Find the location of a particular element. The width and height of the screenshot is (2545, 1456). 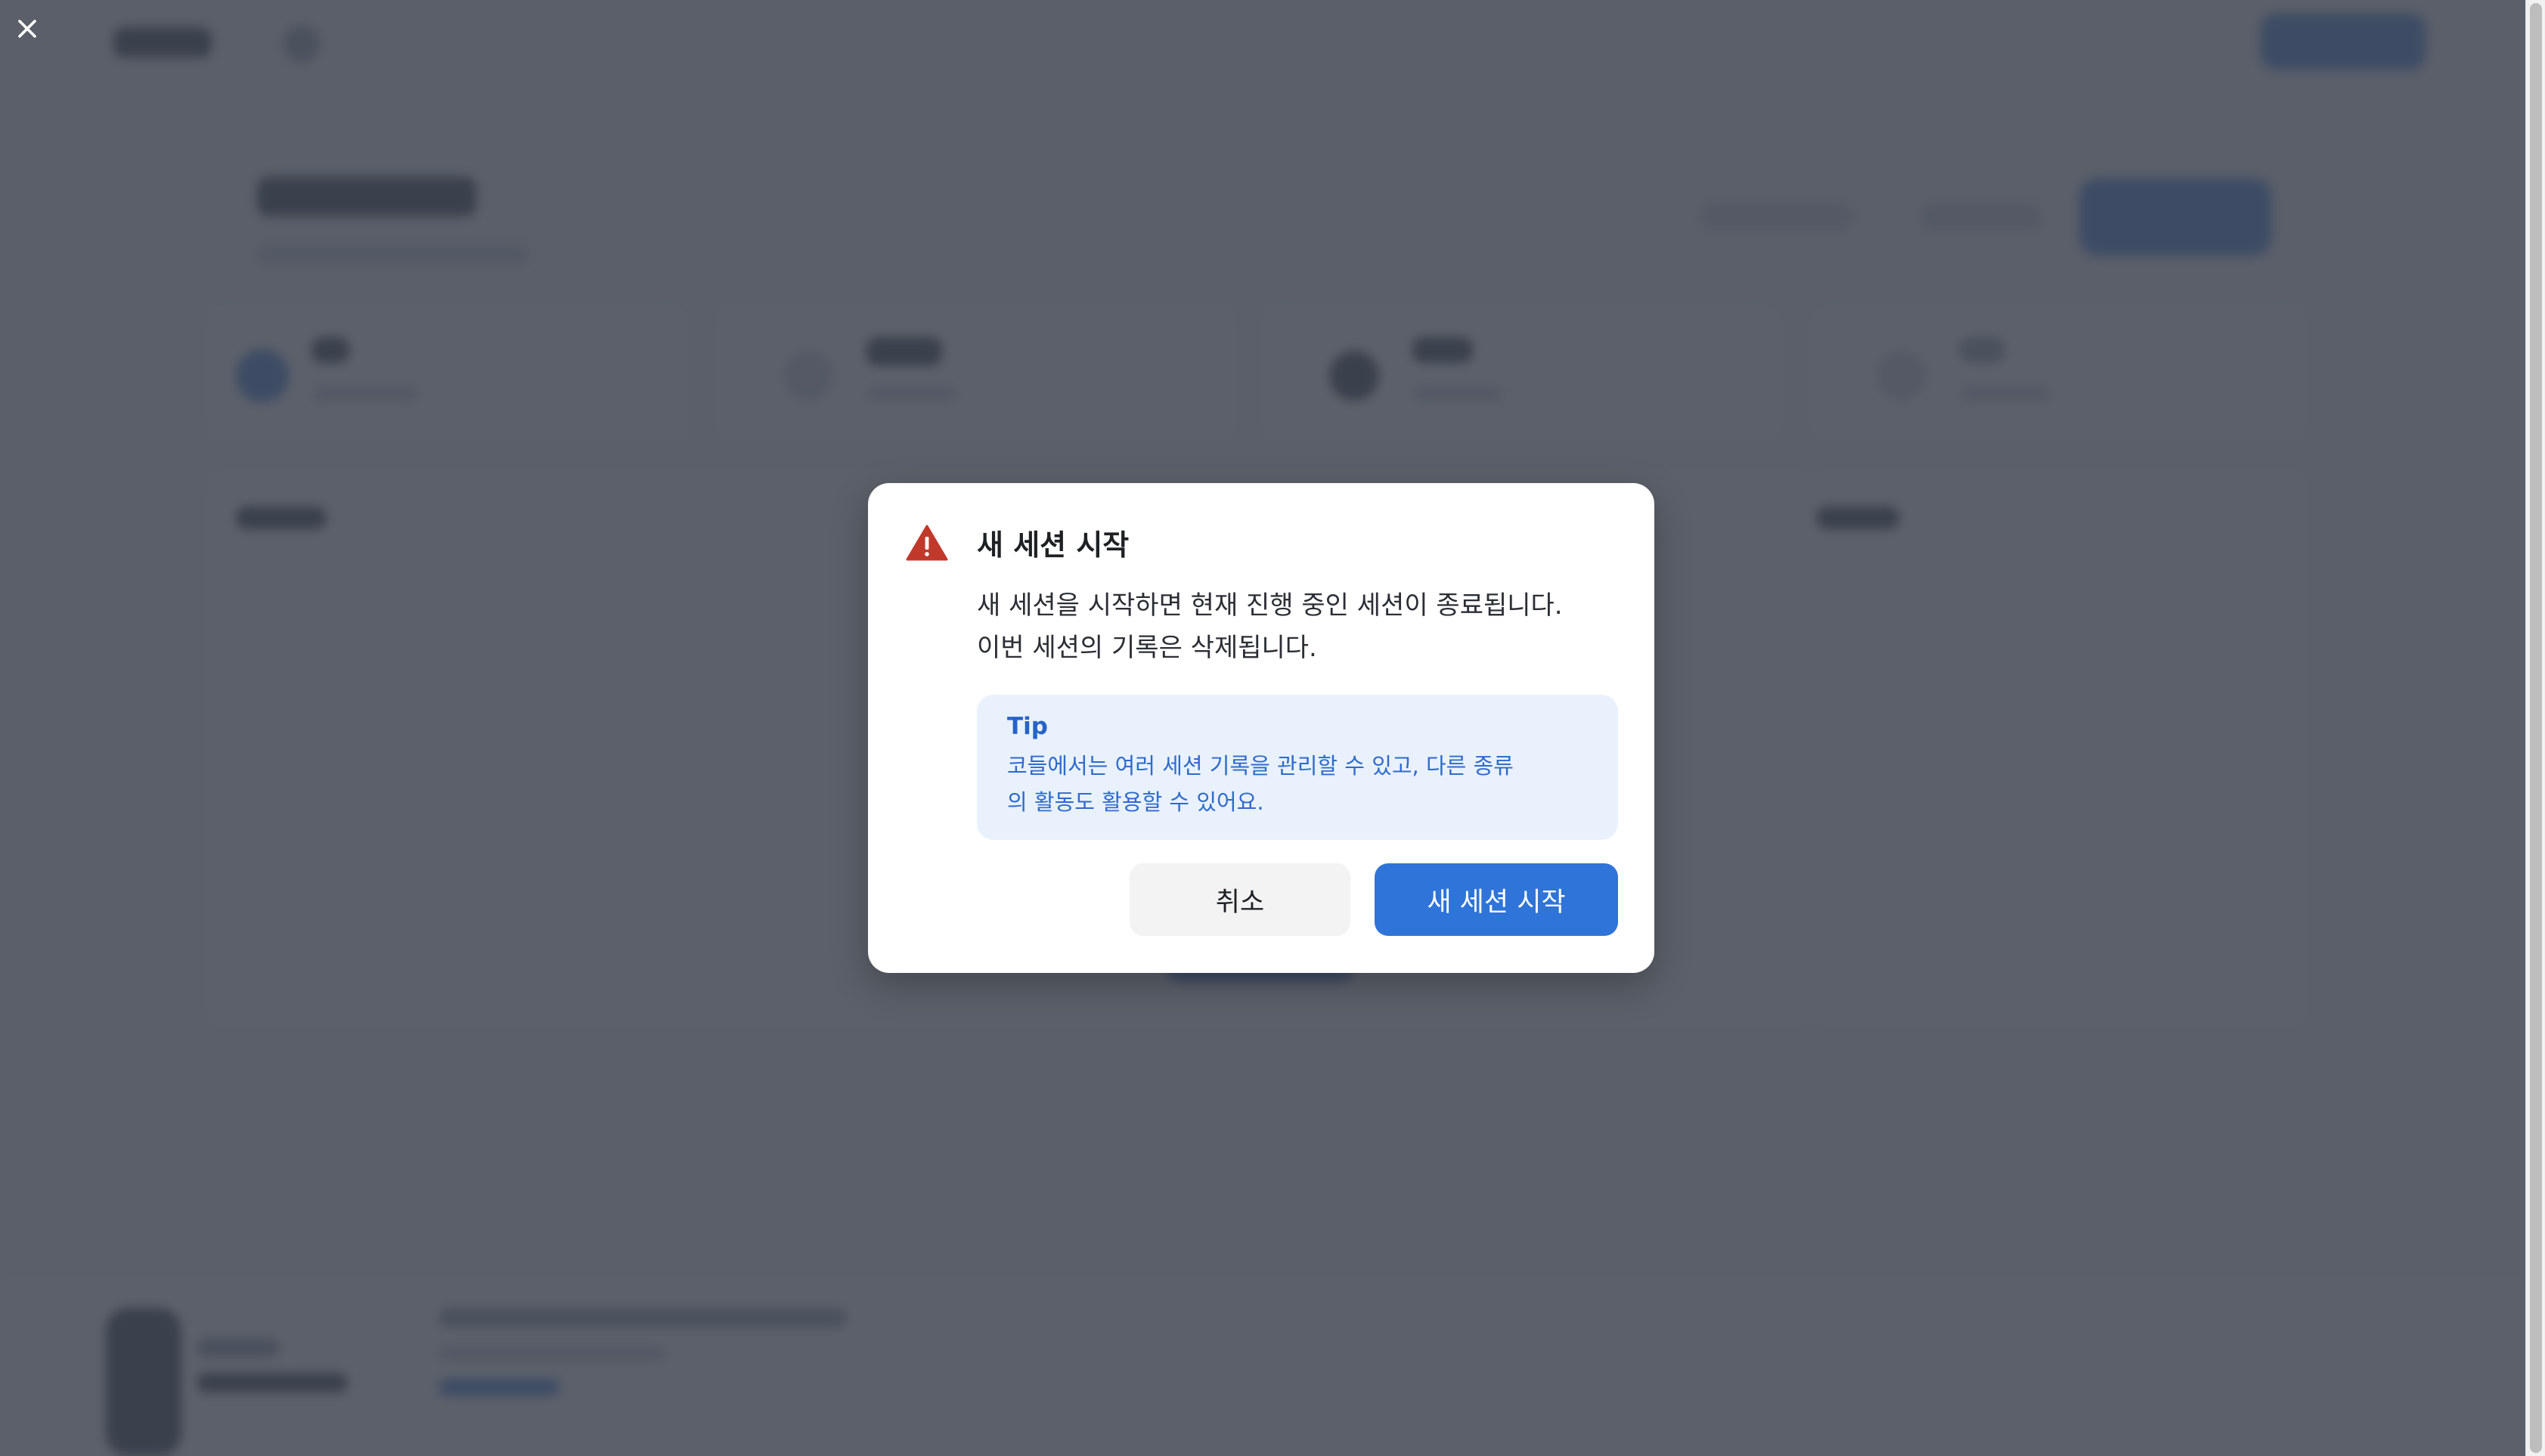

start-new-session-button: 새 세션 시작 is located at coordinates (1497, 899).